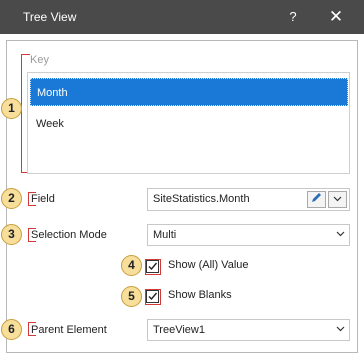 This screenshot has width=364, height=361. I want to click on field-label: Field, so click(43, 199).